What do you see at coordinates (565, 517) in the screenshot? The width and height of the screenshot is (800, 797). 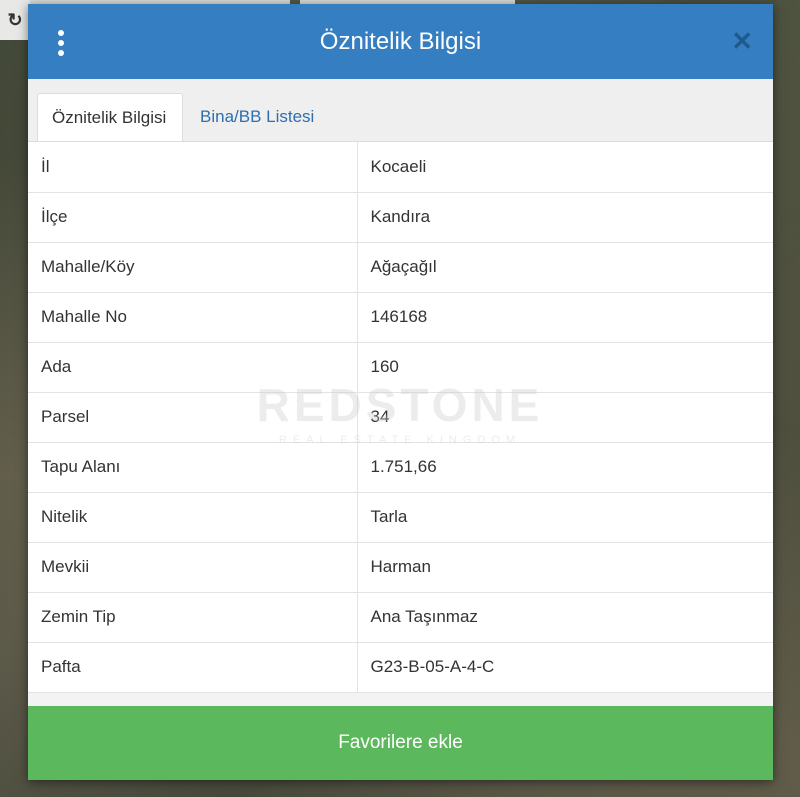 I see `attribute-value: Tarla` at bounding box center [565, 517].